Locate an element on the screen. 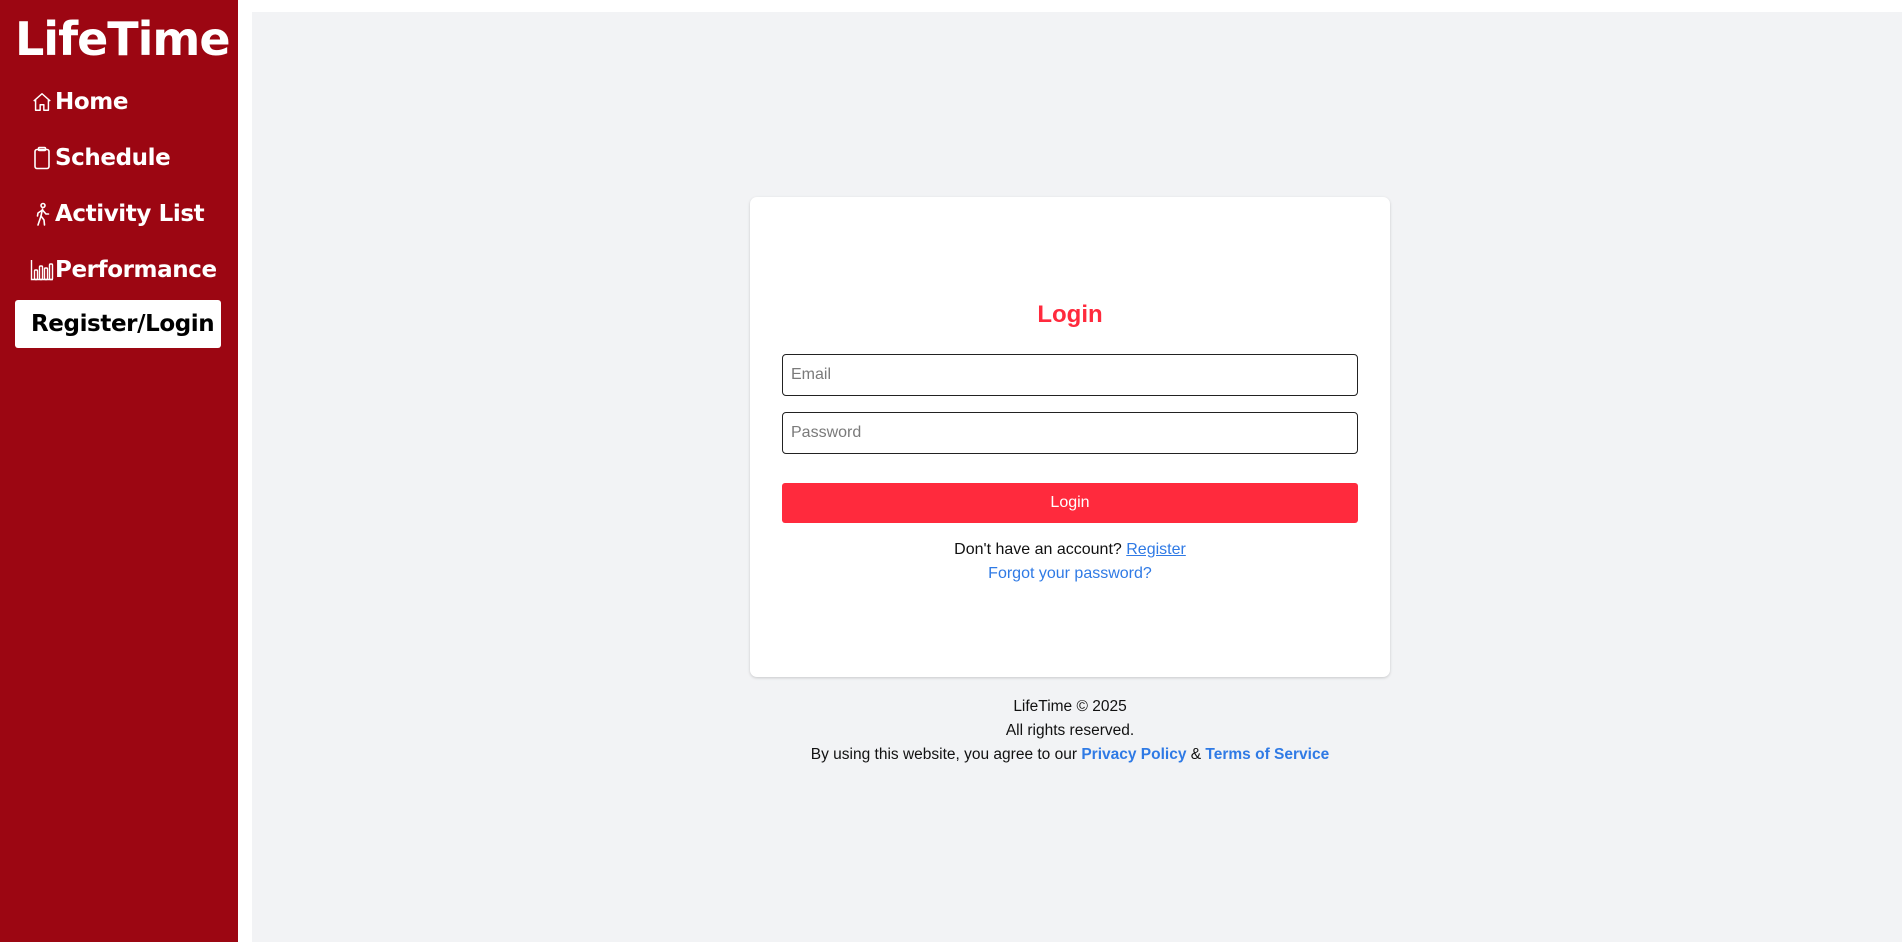 The width and height of the screenshot is (1902, 942). footer-rights: All rights reserved. is located at coordinates (1070, 730).